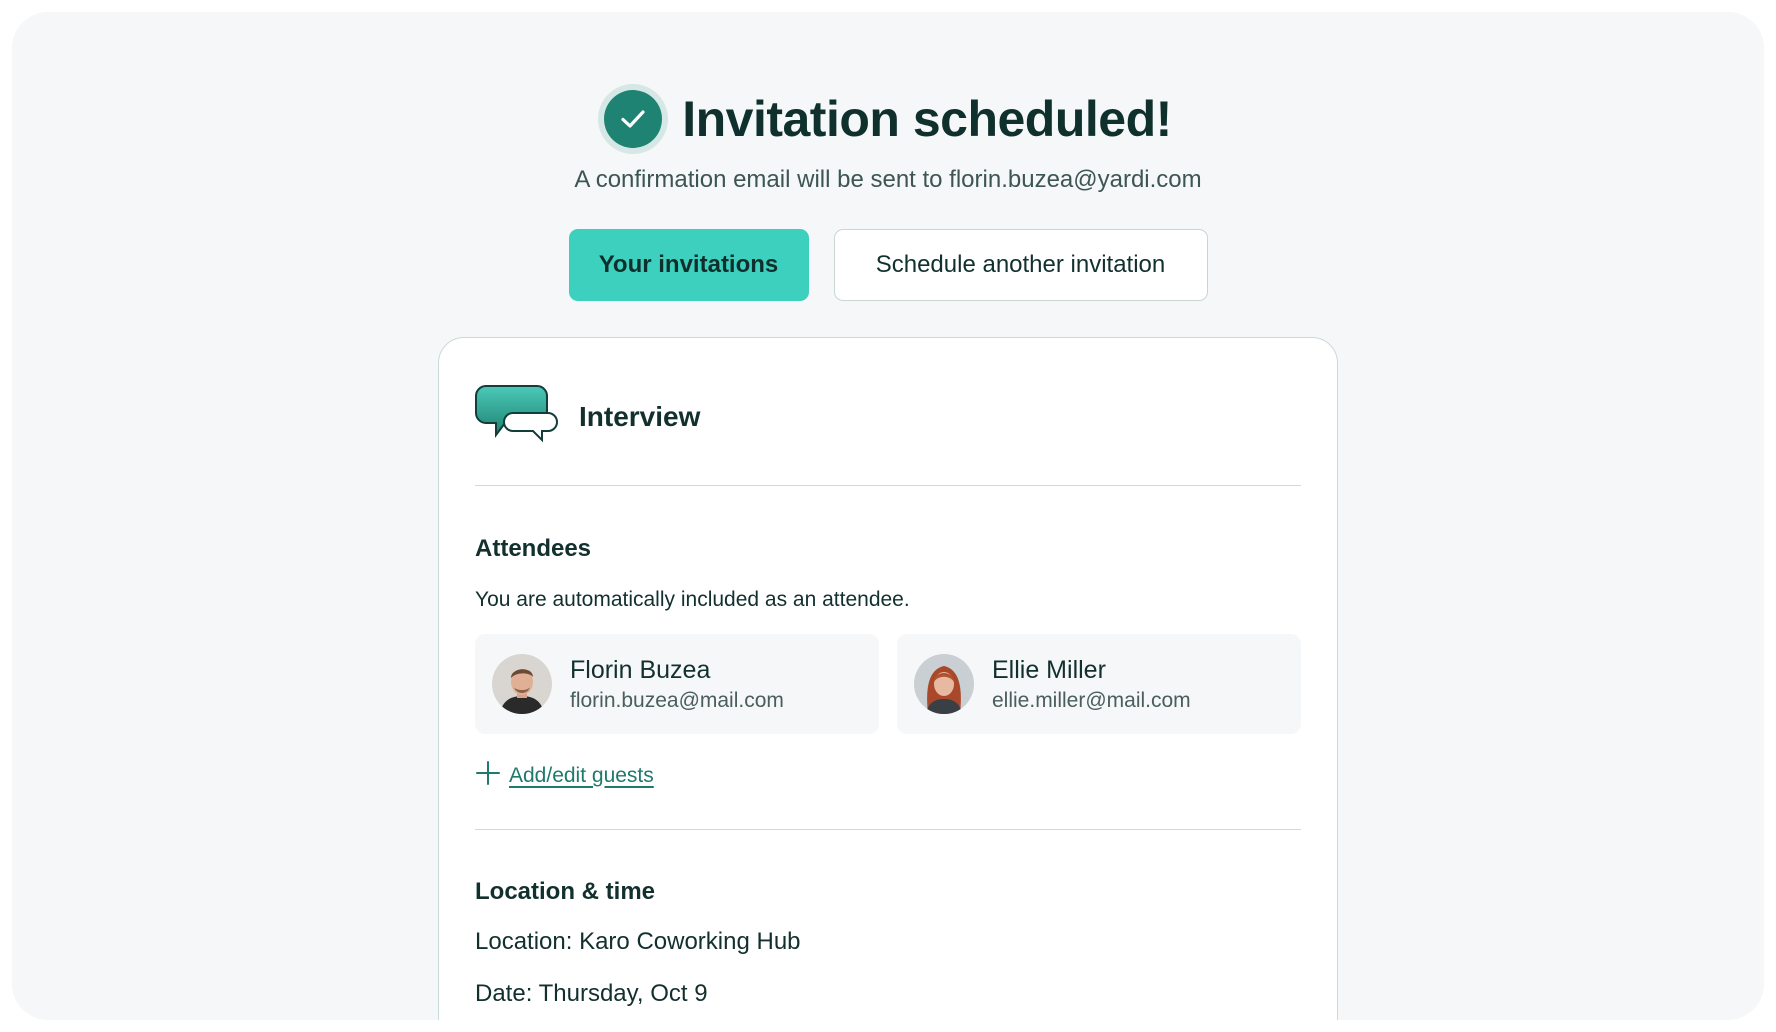  Describe the element at coordinates (565, 891) in the screenshot. I see `location-time-heading: Location & time` at that location.